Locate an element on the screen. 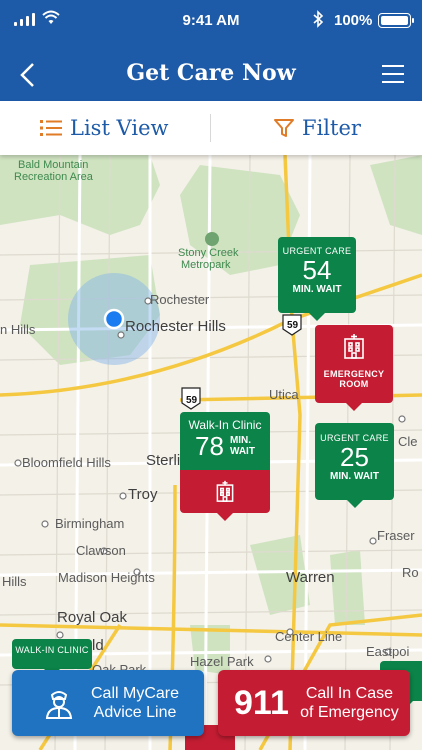 The image size is (422, 750). current-location-dot is located at coordinates (114, 319).